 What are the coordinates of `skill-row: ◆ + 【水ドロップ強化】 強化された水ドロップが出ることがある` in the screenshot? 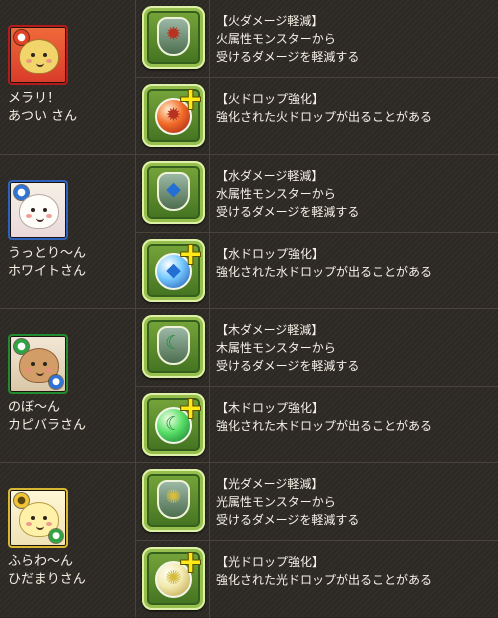 It's located at (317, 270).